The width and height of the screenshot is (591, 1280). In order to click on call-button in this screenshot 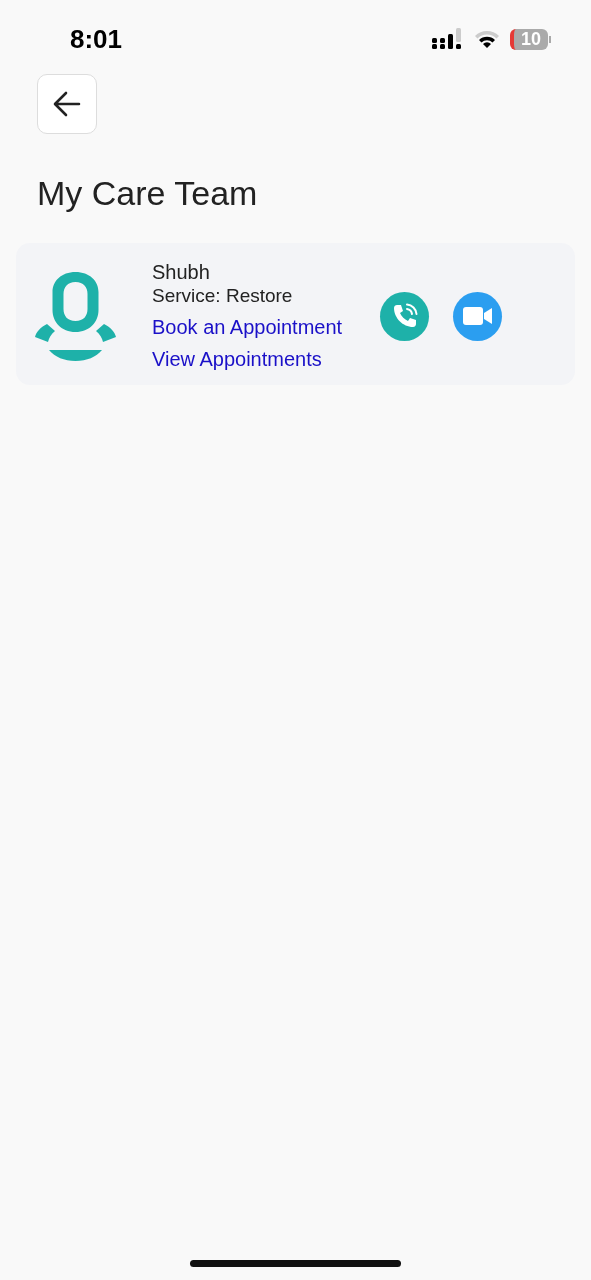, I will do `click(405, 316)`.